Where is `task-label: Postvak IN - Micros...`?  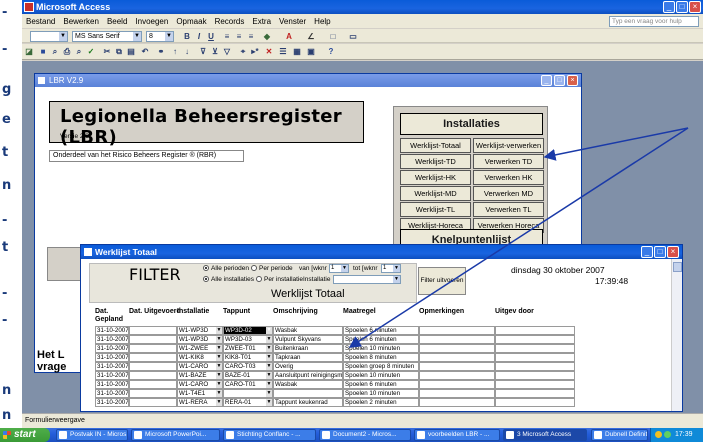 task-label: Postvak IN - Micros... is located at coordinates (99, 434).